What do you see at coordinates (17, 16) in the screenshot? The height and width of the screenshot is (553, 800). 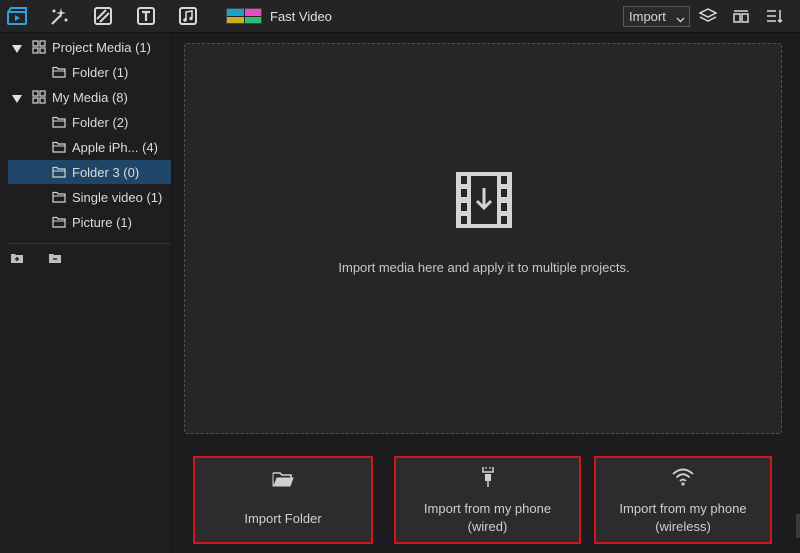 I see `media-icon` at bounding box center [17, 16].